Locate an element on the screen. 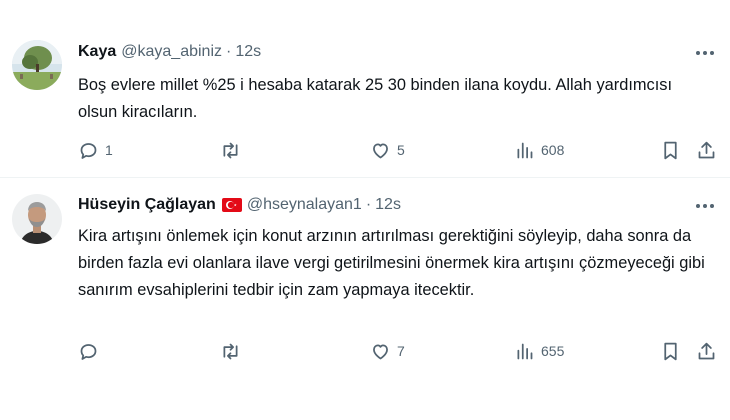 The image size is (730, 420). views-count: 608 is located at coordinates (553, 150).